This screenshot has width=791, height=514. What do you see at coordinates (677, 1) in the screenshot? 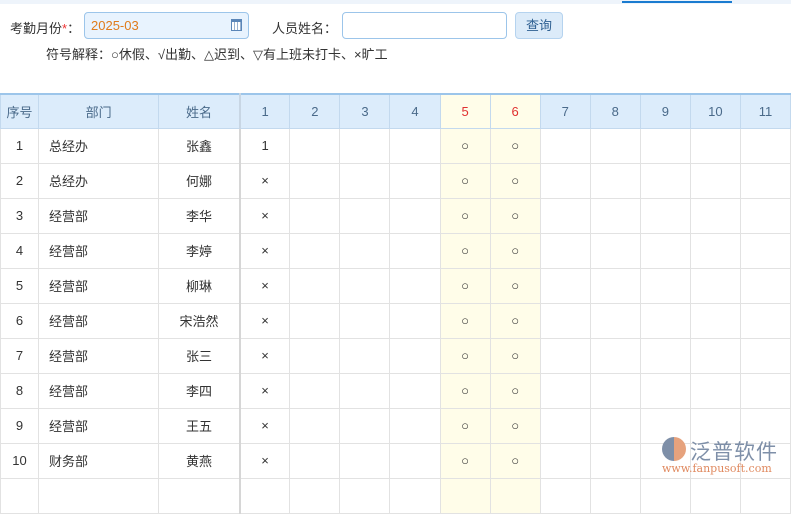
I see `active-tab-indicator` at bounding box center [677, 1].